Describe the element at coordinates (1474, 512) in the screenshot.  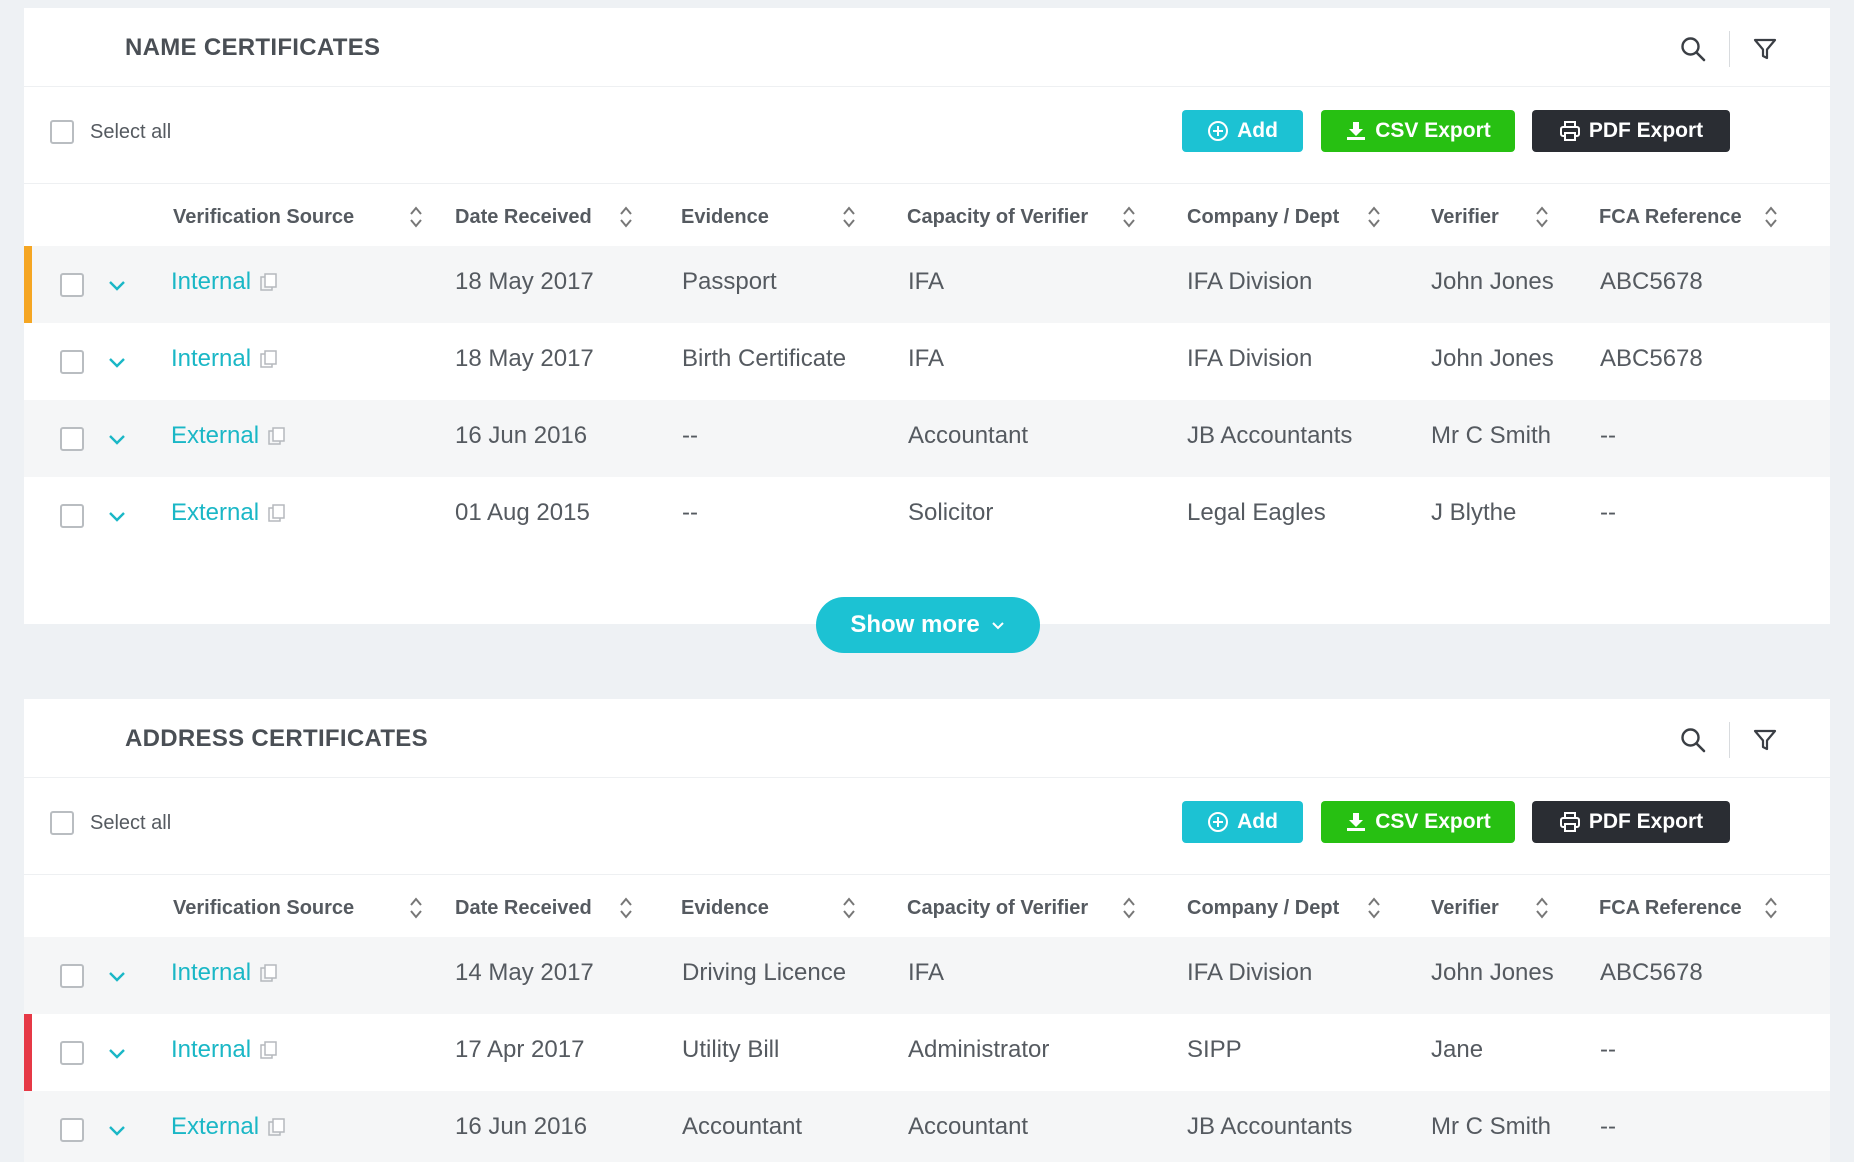
I see `verifier: J Blythe` at that location.